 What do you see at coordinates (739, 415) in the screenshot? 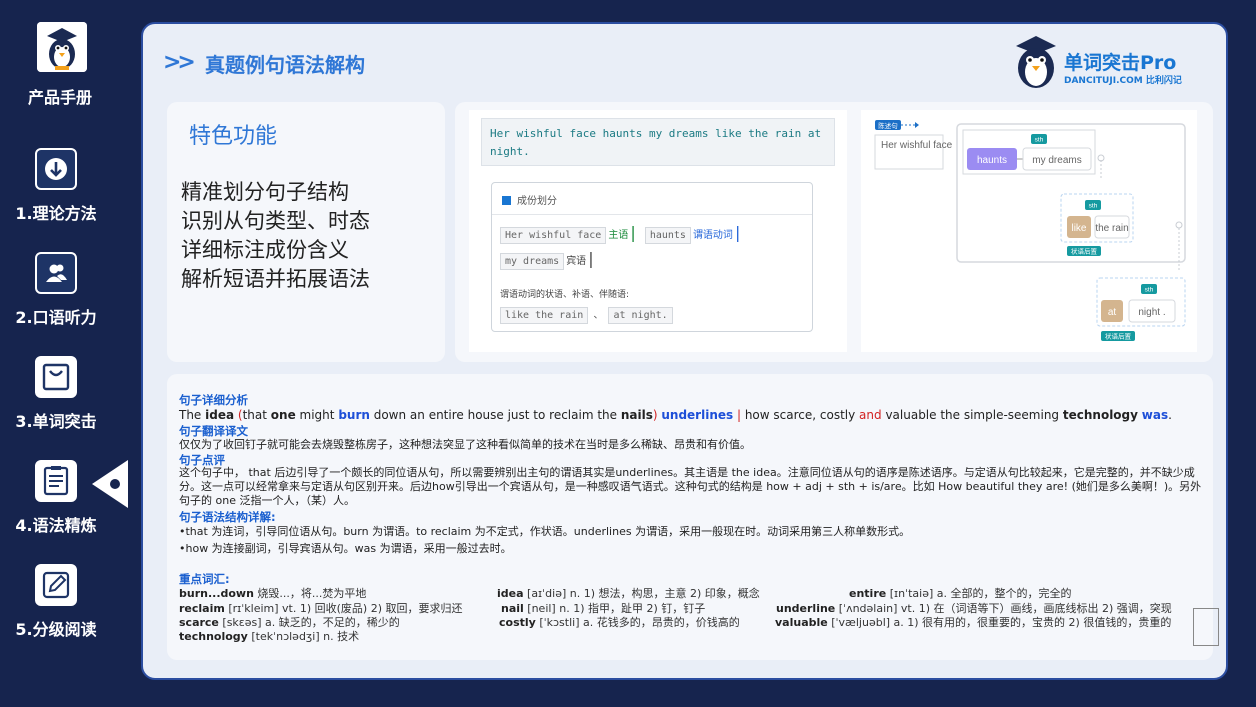
I see `sentence-fragment: |` at bounding box center [739, 415].